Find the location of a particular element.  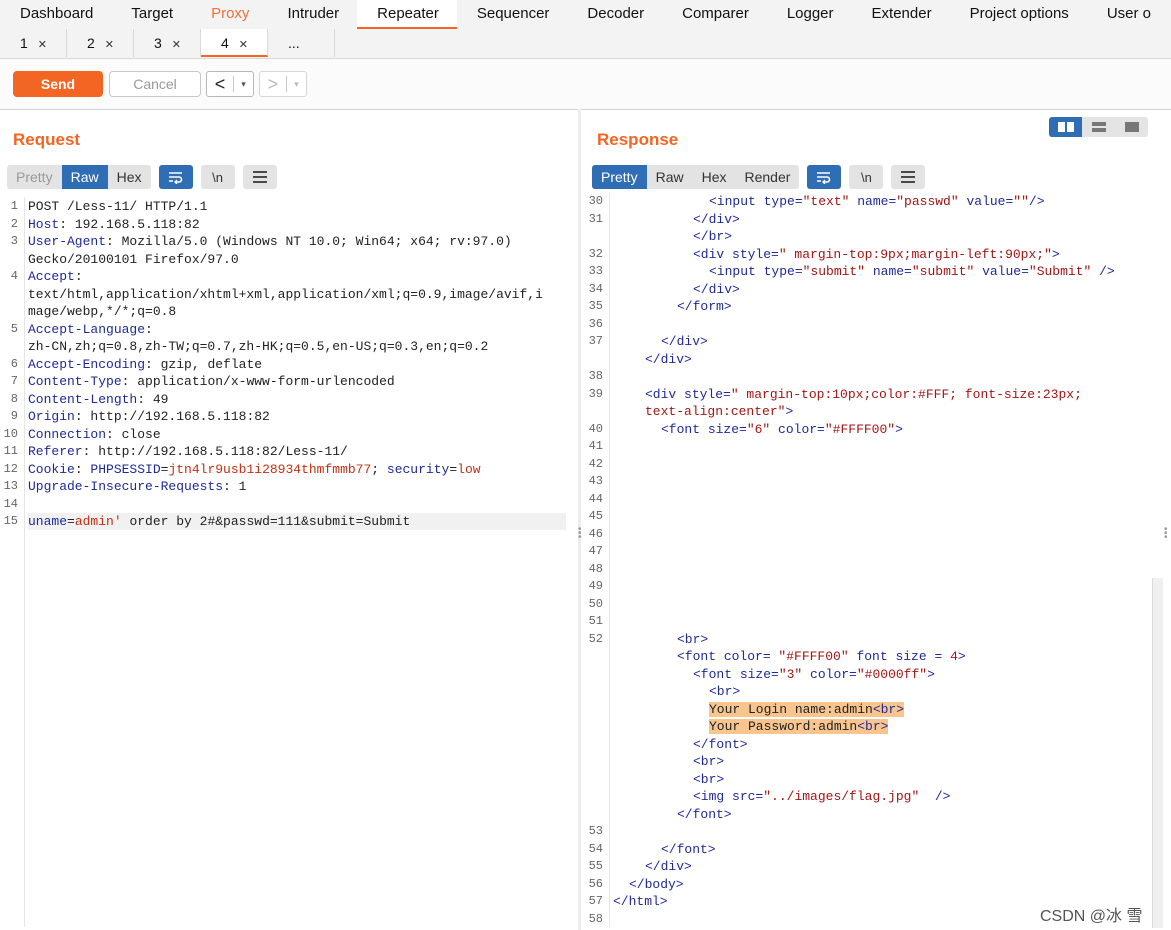

line-number: 30 is located at coordinates (595, 201).